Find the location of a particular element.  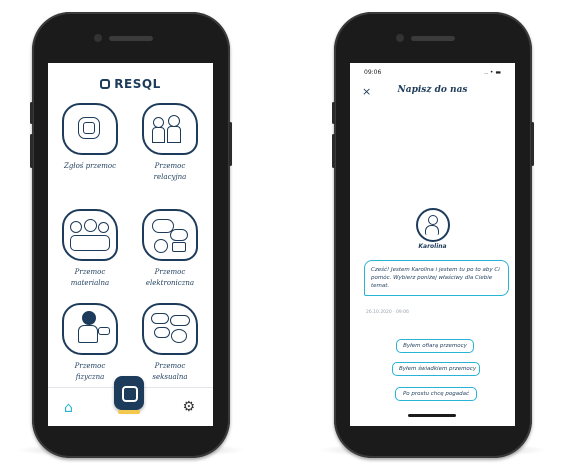

tile-electronic-violence: Przemoc elektroniczna is located at coordinates (170, 249).